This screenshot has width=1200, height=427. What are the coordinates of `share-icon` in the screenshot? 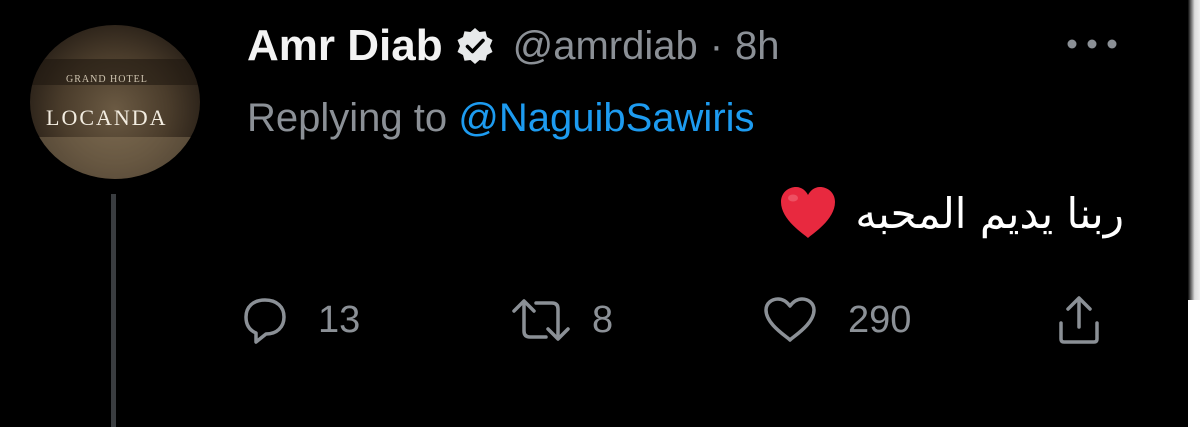 It's located at (1079, 320).